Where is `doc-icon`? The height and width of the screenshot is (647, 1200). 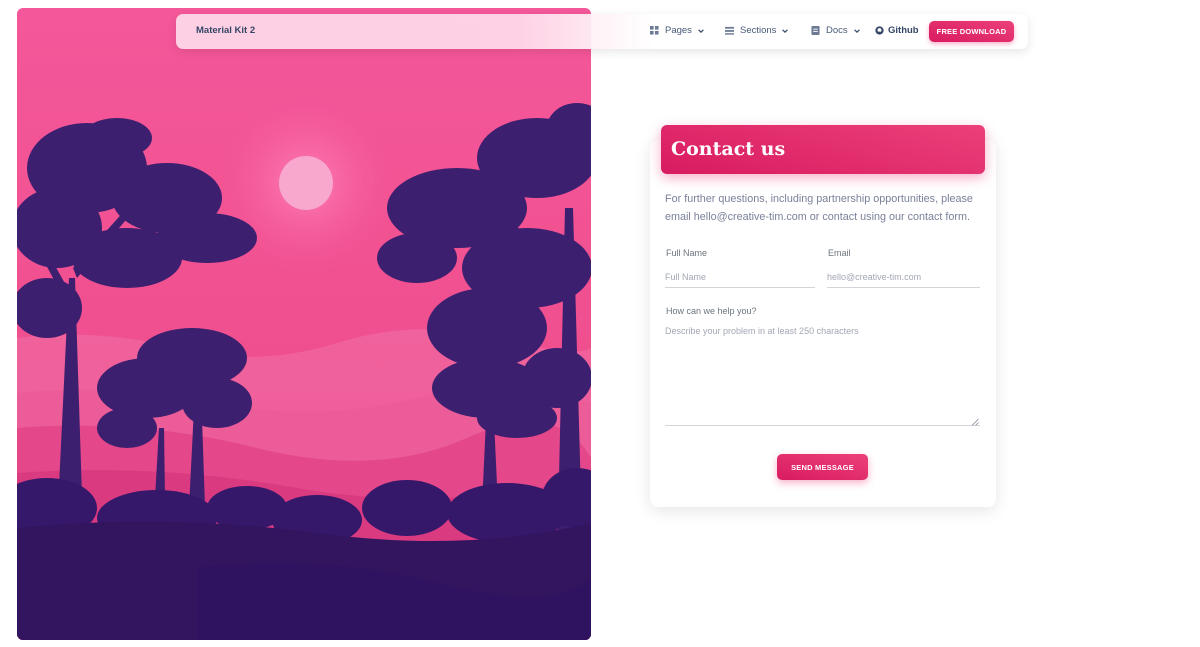
doc-icon is located at coordinates (815, 30).